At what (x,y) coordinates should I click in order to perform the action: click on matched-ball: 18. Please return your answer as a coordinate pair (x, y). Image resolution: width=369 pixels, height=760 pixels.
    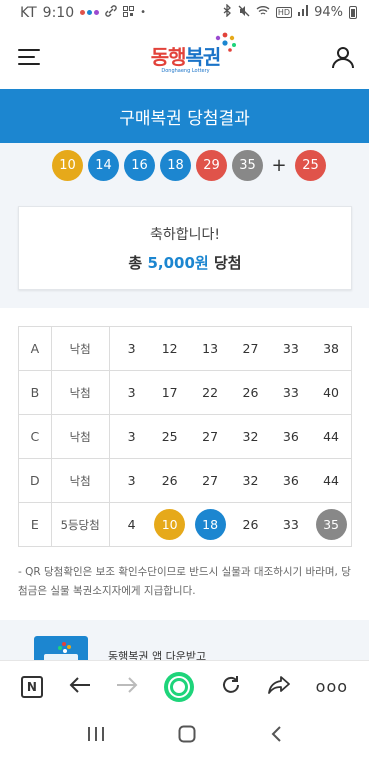
    Looking at the image, I should click on (210, 524).